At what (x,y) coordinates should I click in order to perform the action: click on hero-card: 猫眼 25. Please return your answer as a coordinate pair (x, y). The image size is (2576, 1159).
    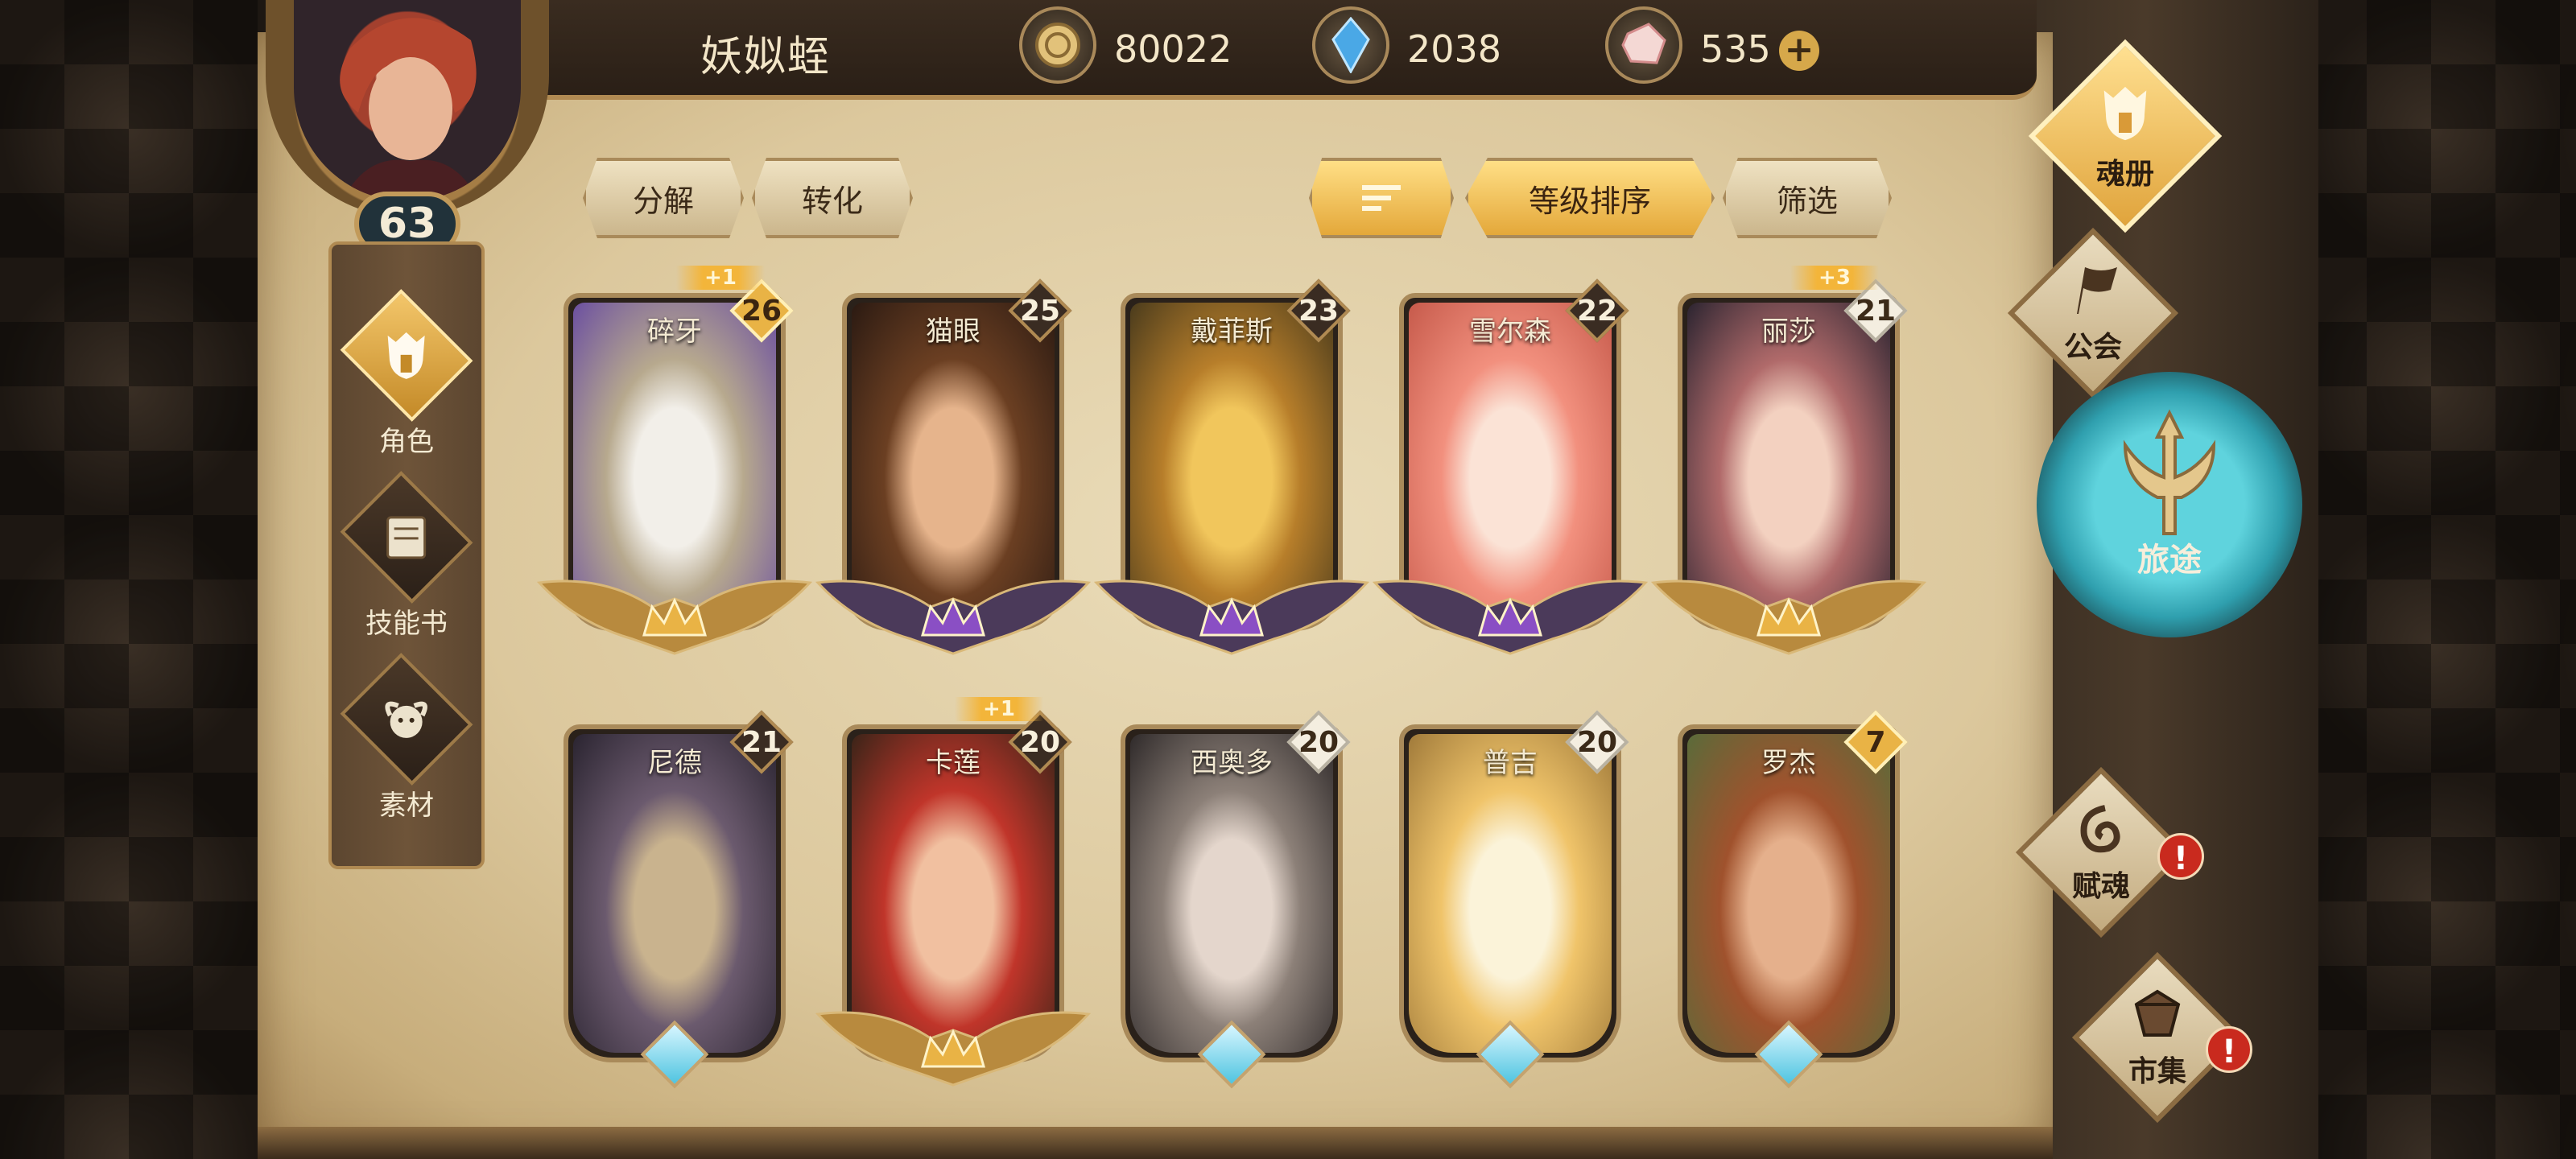
    Looking at the image, I should click on (953, 474).